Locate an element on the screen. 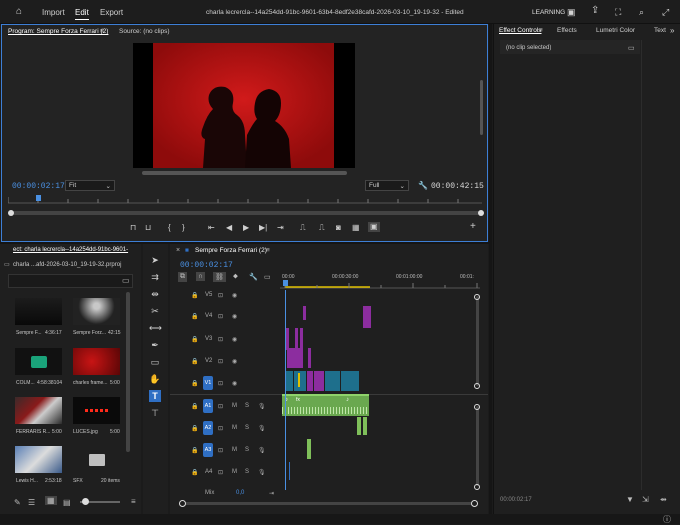 The width and height of the screenshot is (680, 525). zoom-handle-left is located at coordinates (11, 213).